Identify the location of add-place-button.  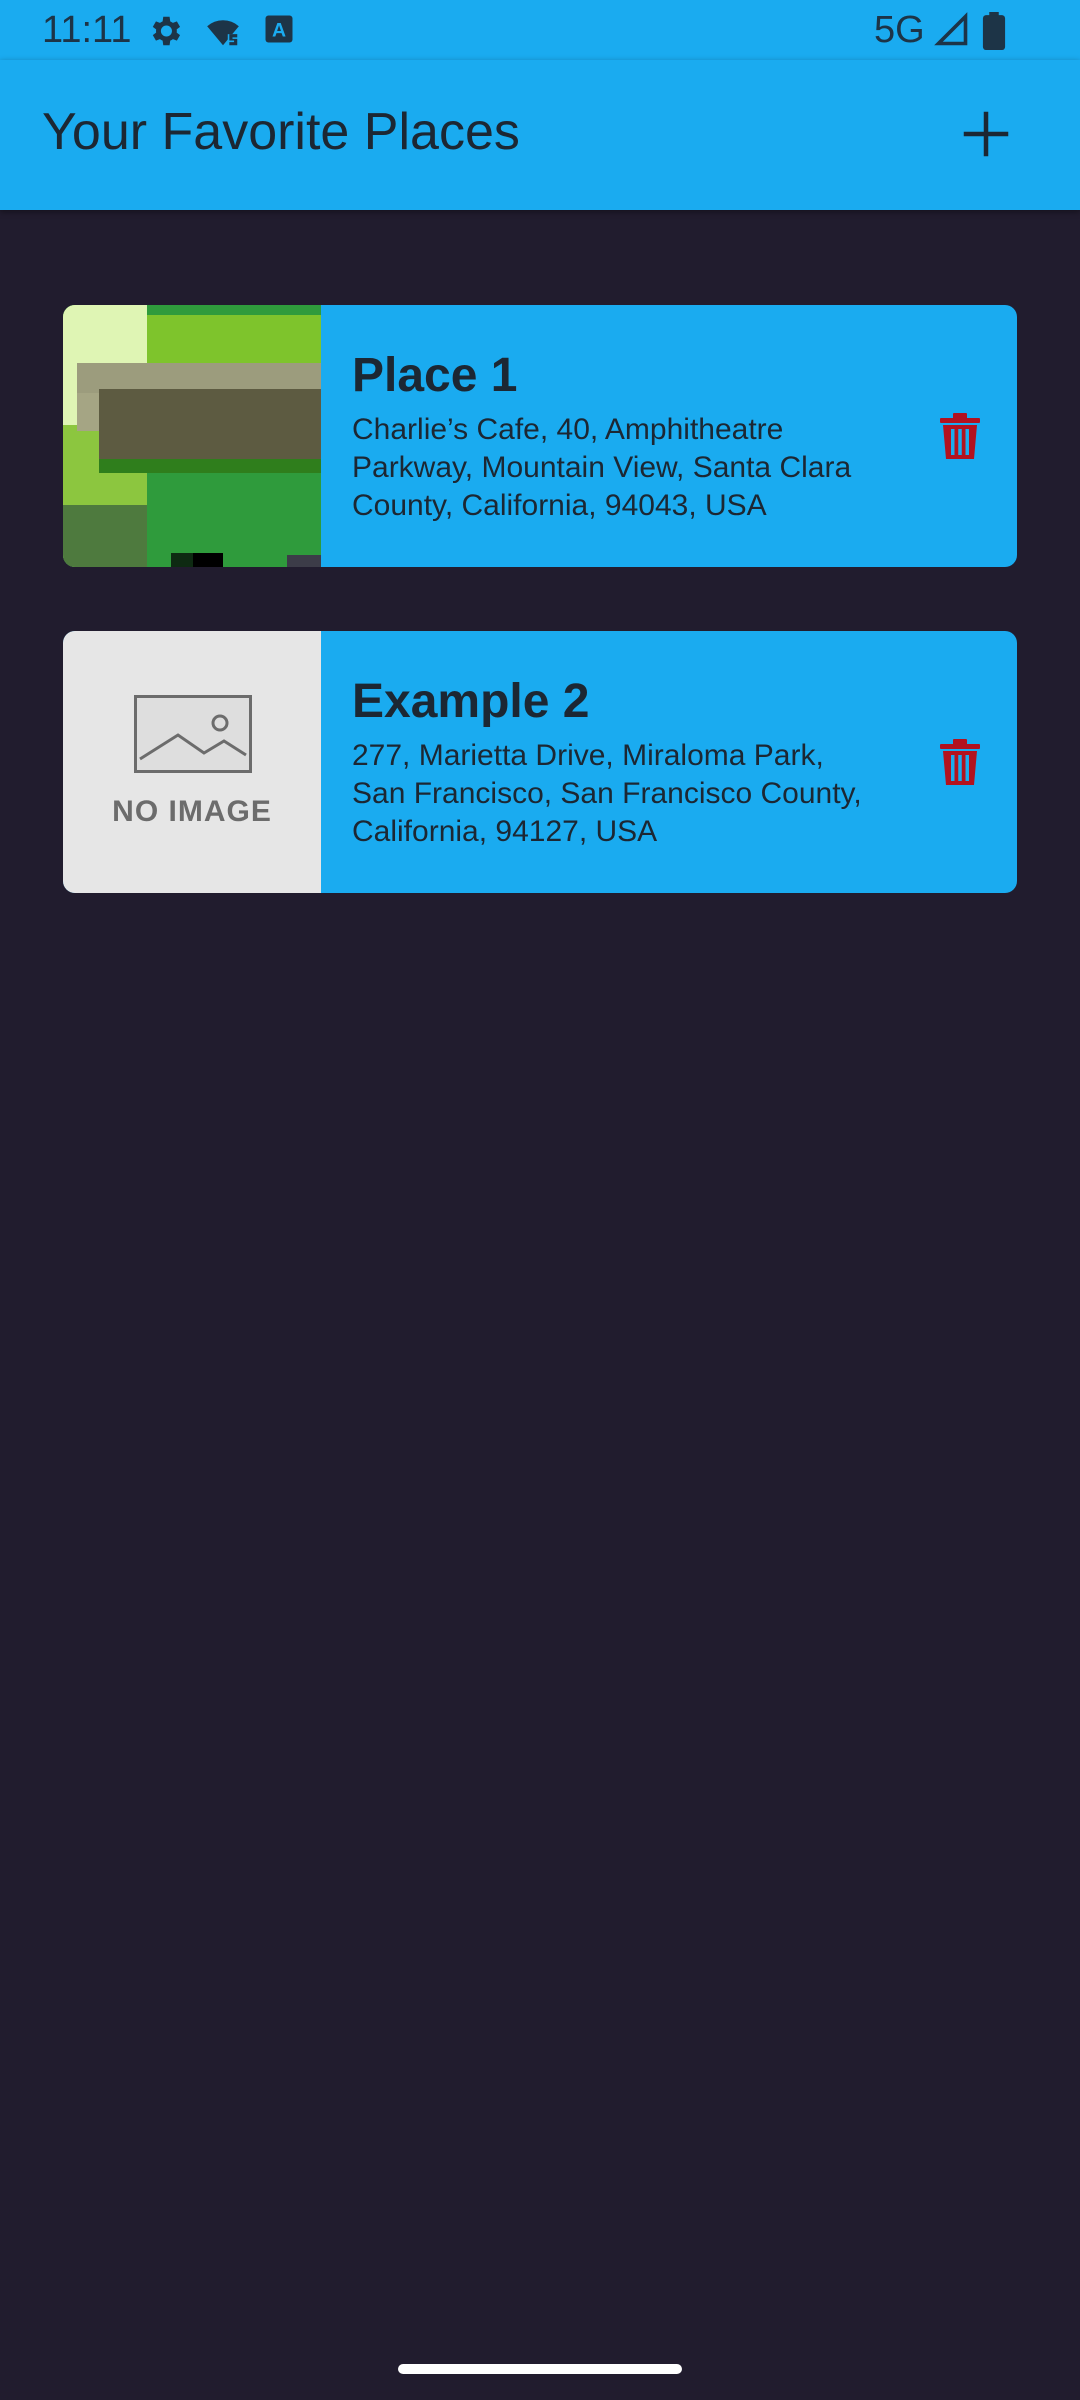
(986, 134).